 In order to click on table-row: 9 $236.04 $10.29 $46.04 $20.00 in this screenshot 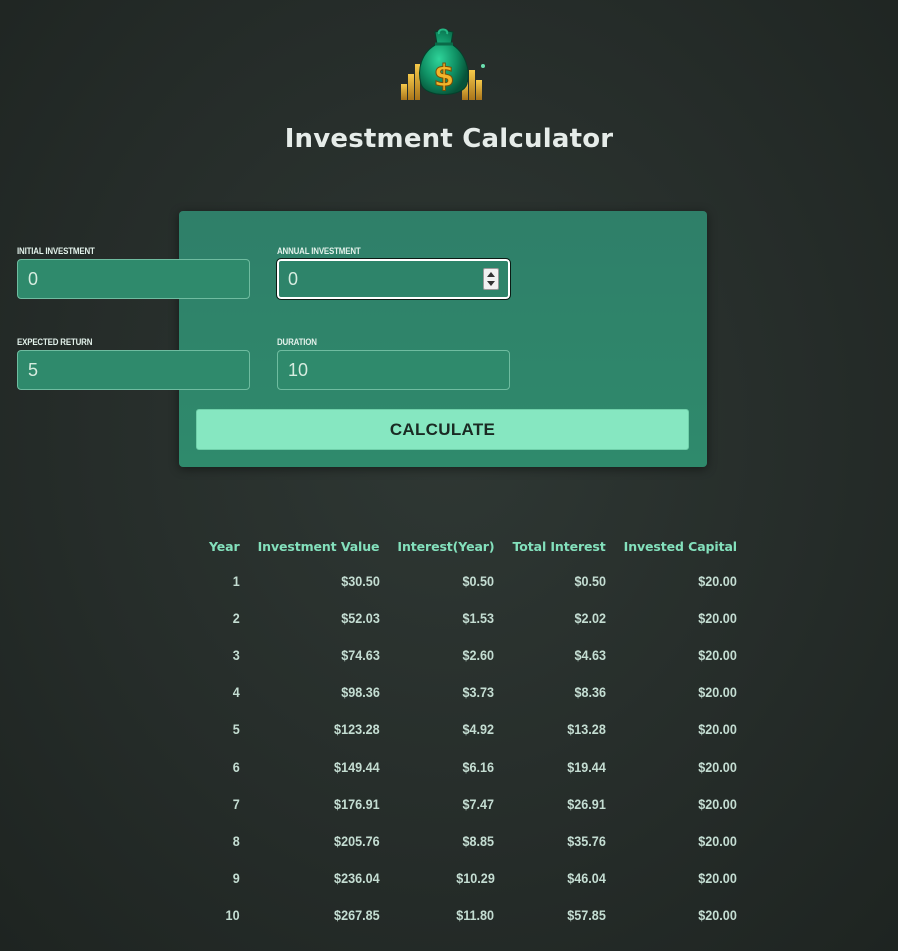, I will do `click(473, 878)`.